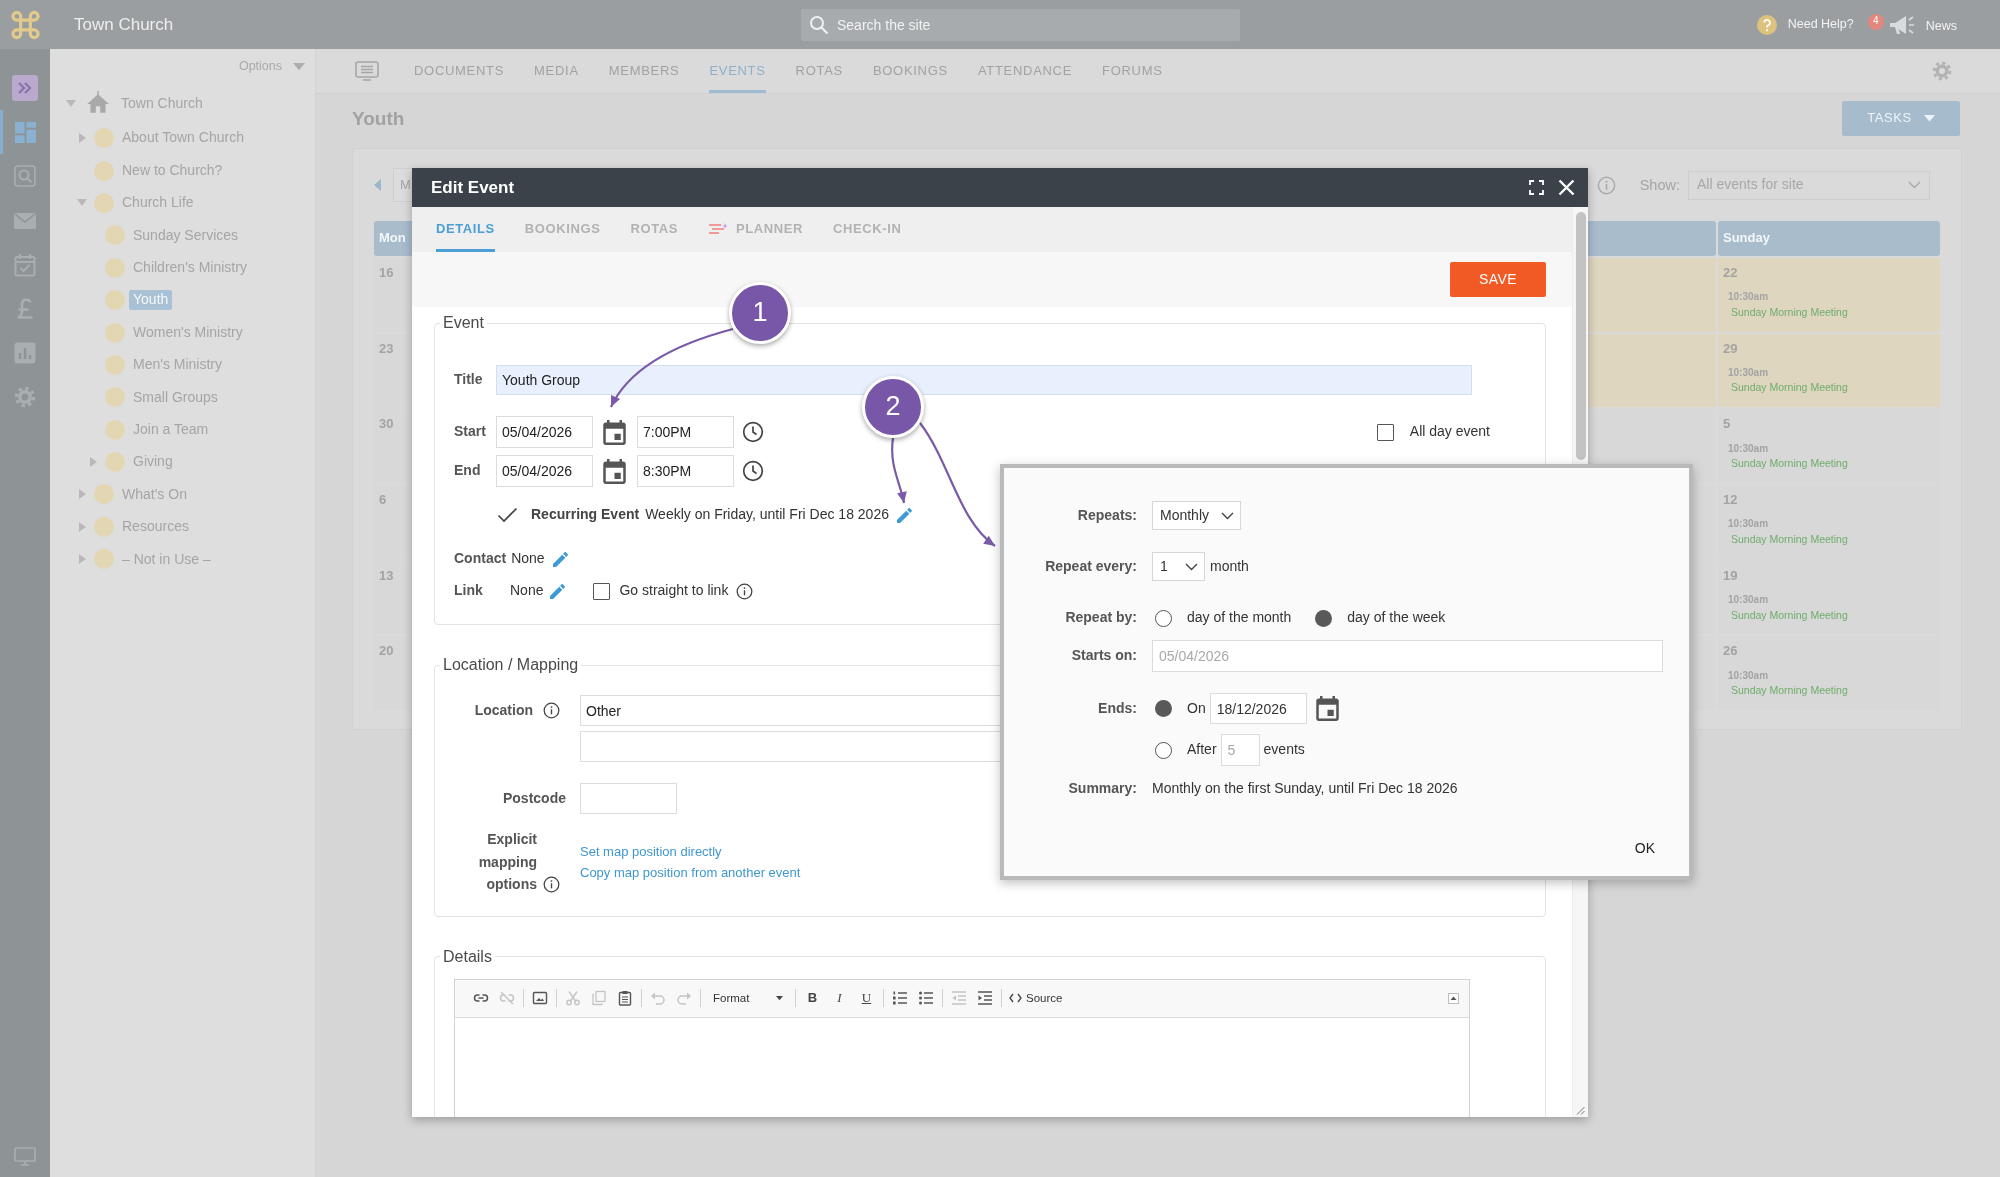 The height and width of the screenshot is (1177, 2000). What do you see at coordinates (154, 494) in the screenshot?
I see `tree-item: What's On` at bounding box center [154, 494].